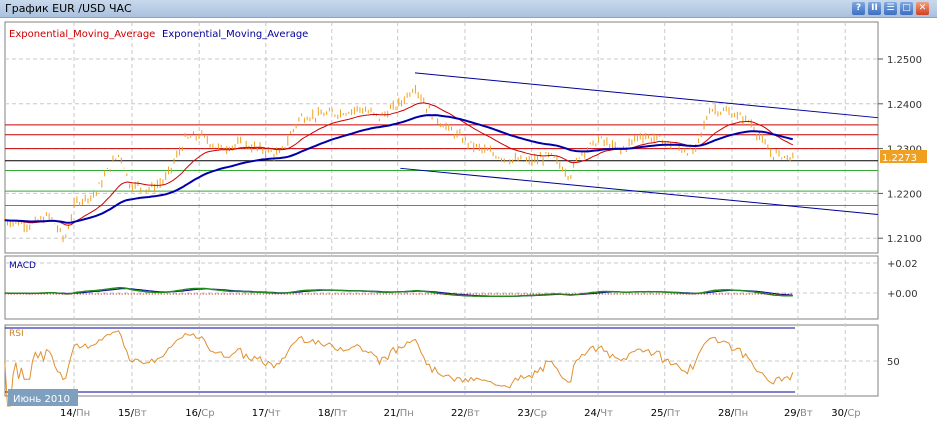 The image size is (937, 426). I want to click on y-tick-label: 1.2400, so click(904, 105).